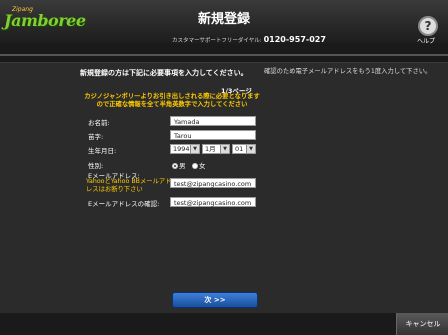 The image size is (448, 335). What do you see at coordinates (348, 71) in the screenshot?
I see `side-note: 確認のため電子メールアドレスをもう1度入力して下さい。` at bounding box center [348, 71].